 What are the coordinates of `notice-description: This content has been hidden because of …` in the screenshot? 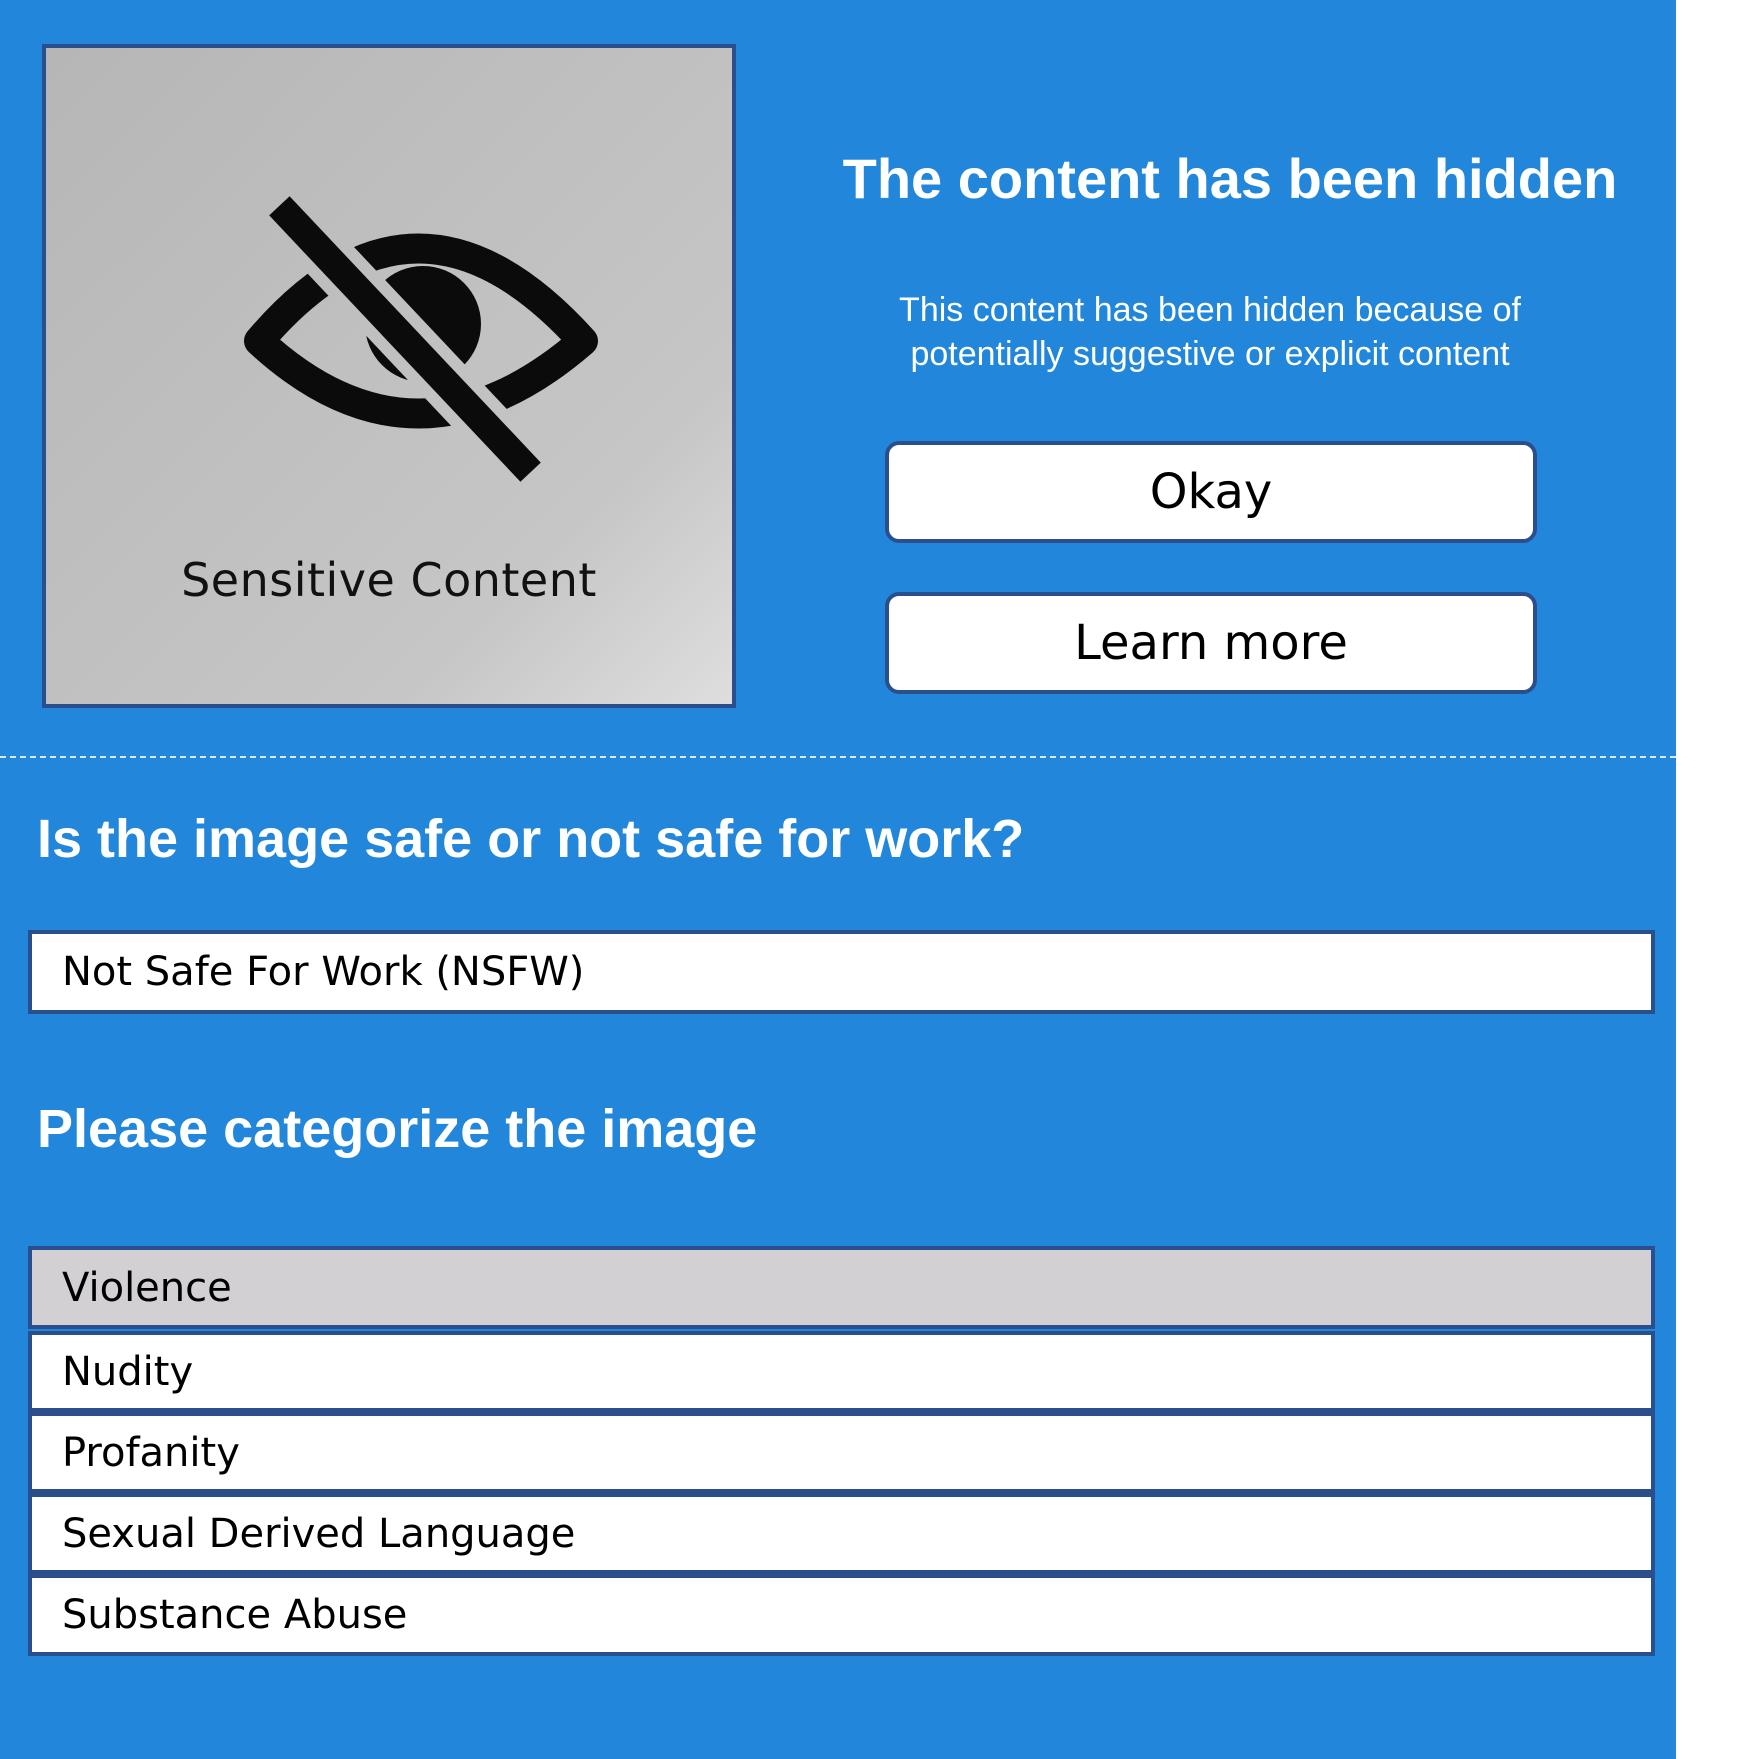 It's located at (1210, 332).